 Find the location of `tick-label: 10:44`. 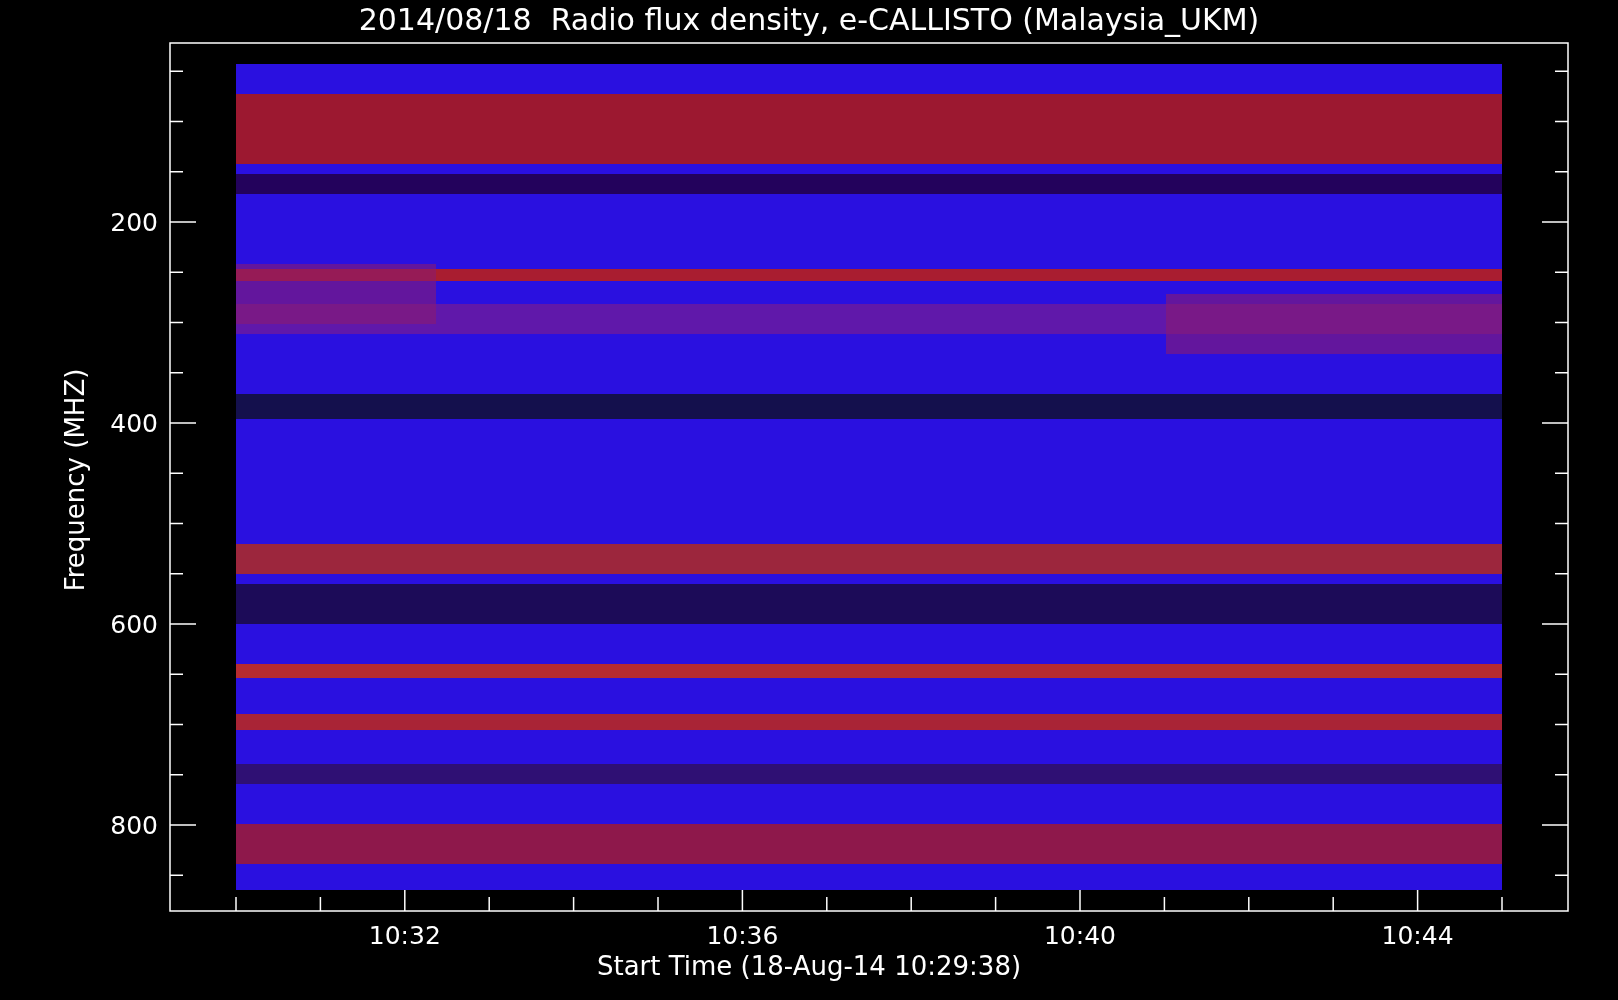

tick-label: 10:44 is located at coordinates (1417, 935).